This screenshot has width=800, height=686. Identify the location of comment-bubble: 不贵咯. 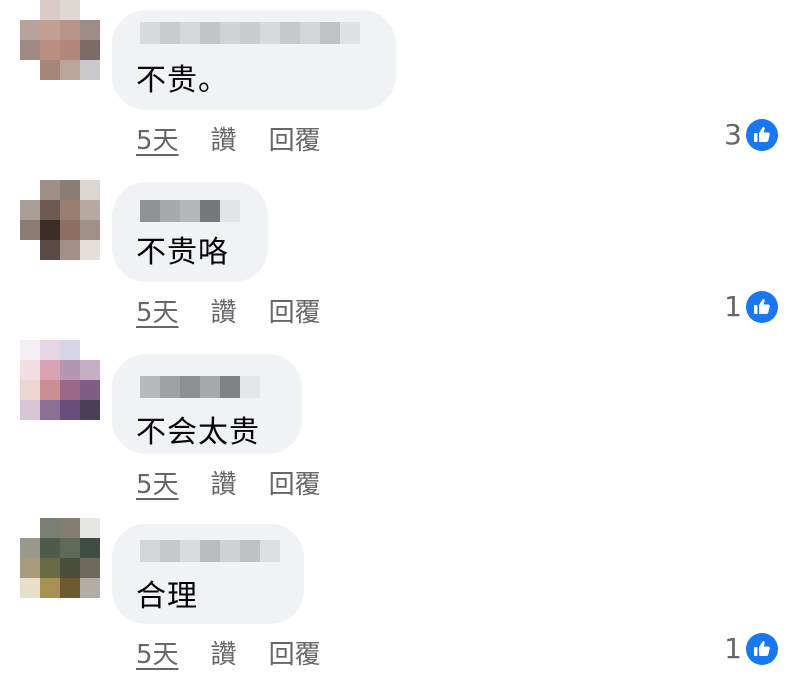
(190, 232).